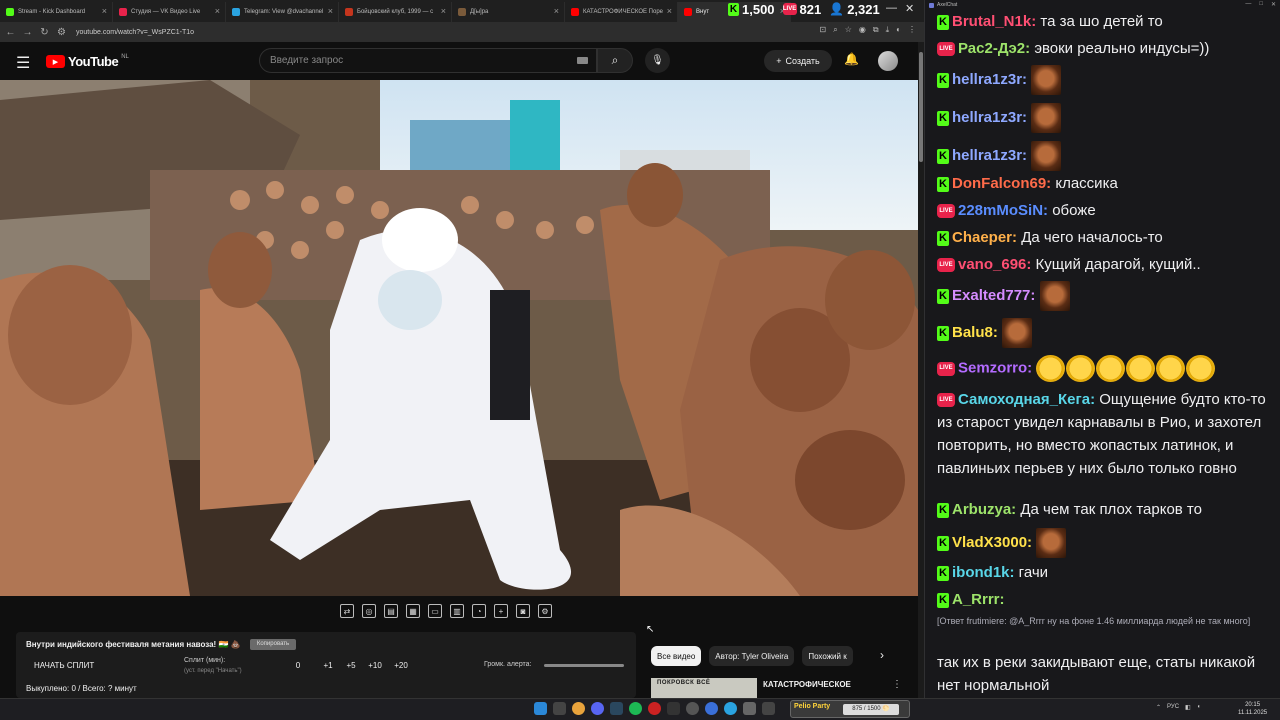  What do you see at coordinates (835, 30) in the screenshot?
I see `zoom-icon: ⌕` at bounding box center [835, 30].